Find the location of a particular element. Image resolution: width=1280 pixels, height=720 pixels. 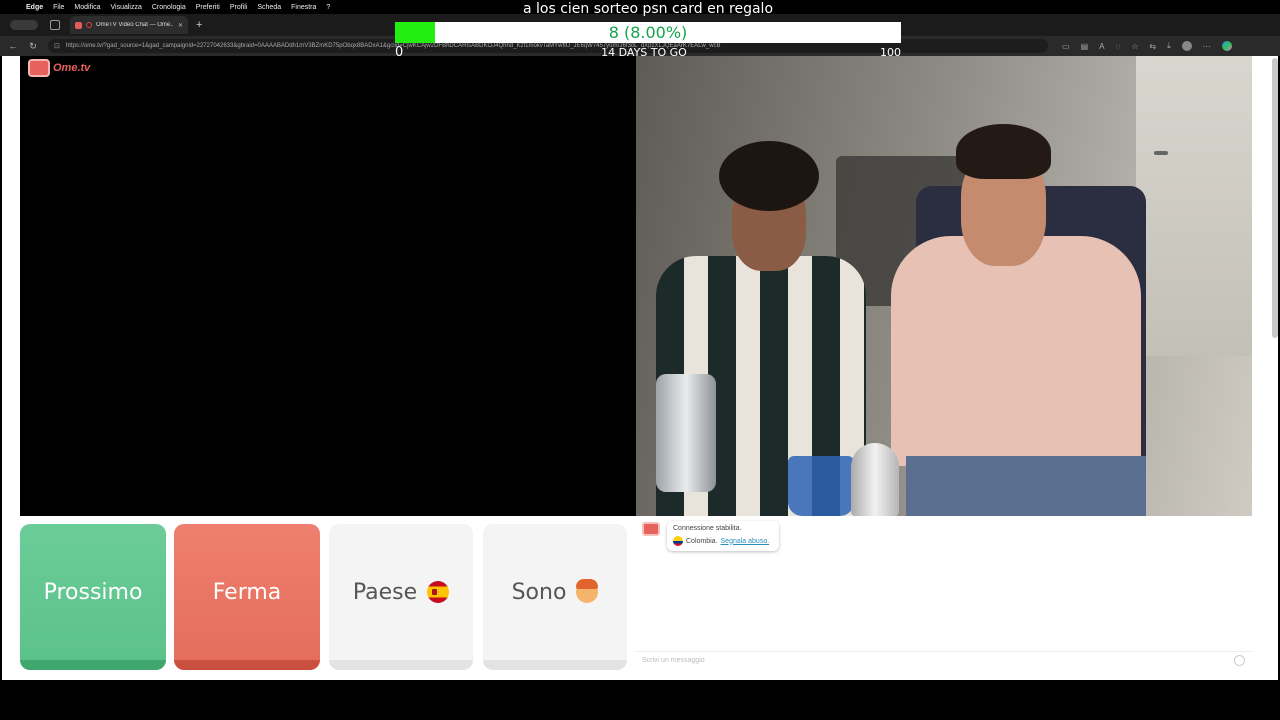

person-left-hair is located at coordinates (769, 176).